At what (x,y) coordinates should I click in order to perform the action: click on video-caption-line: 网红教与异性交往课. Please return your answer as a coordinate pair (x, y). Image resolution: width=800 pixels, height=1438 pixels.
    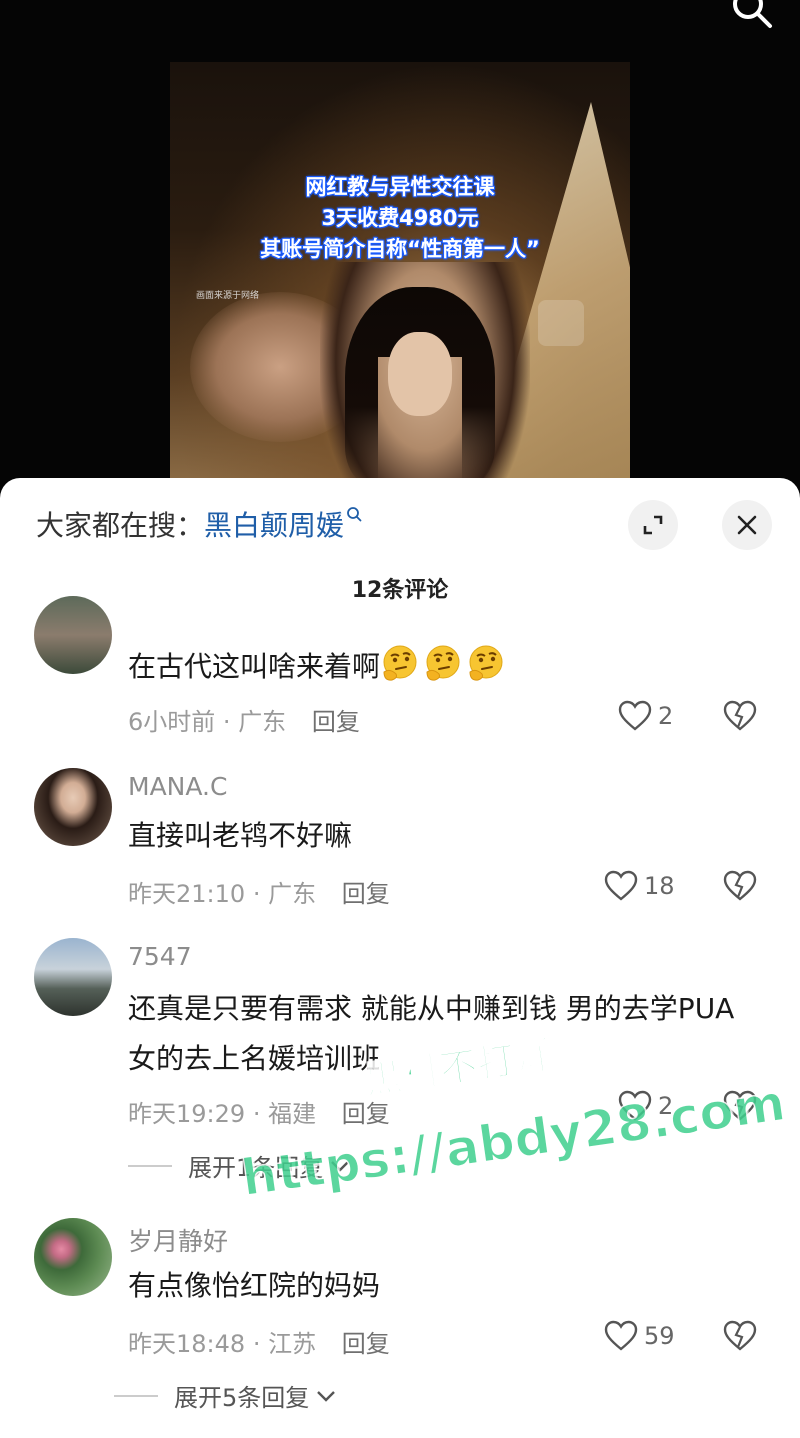
    Looking at the image, I should click on (400, 187).